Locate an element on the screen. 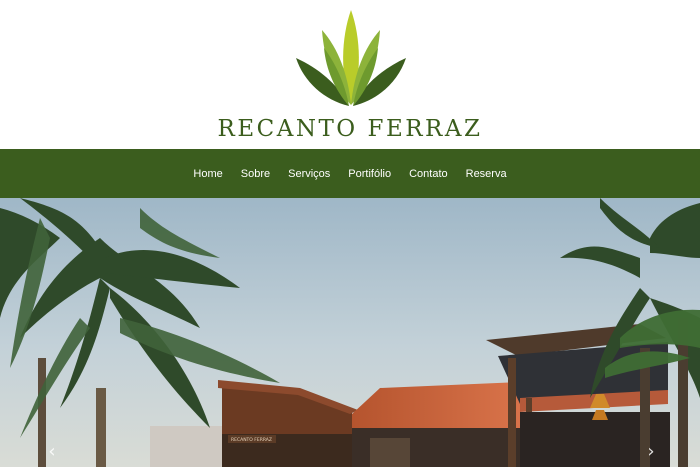  hero-sign-text: RECANTO FERRAZ is located at coordinates (251, 440).